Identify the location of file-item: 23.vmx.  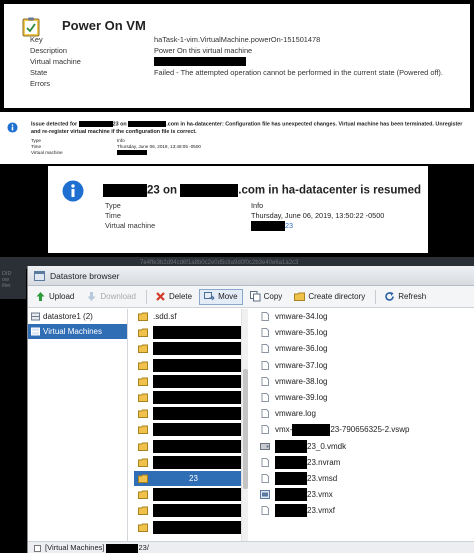
(363, 494).